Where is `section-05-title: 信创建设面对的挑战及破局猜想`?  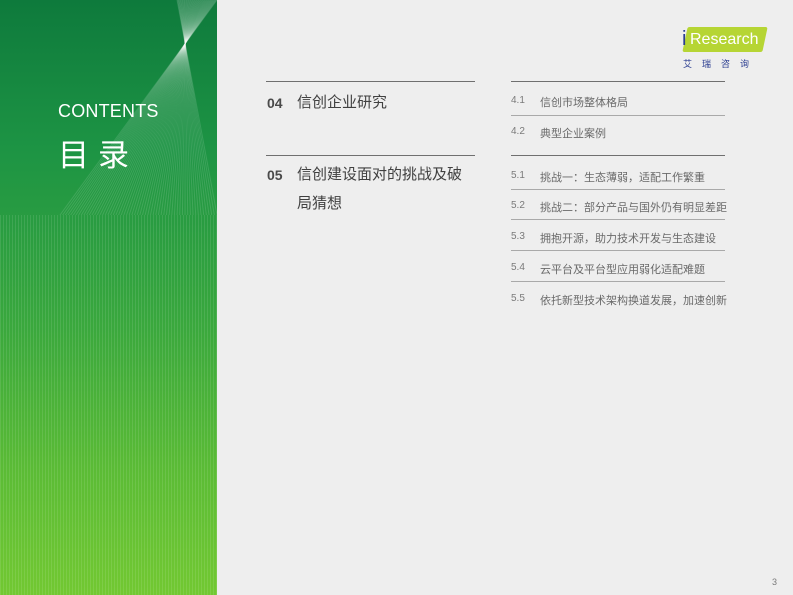
section-05-title: 信创建设面对的挑战及破局猜想 is located at coordinates (379, 189).